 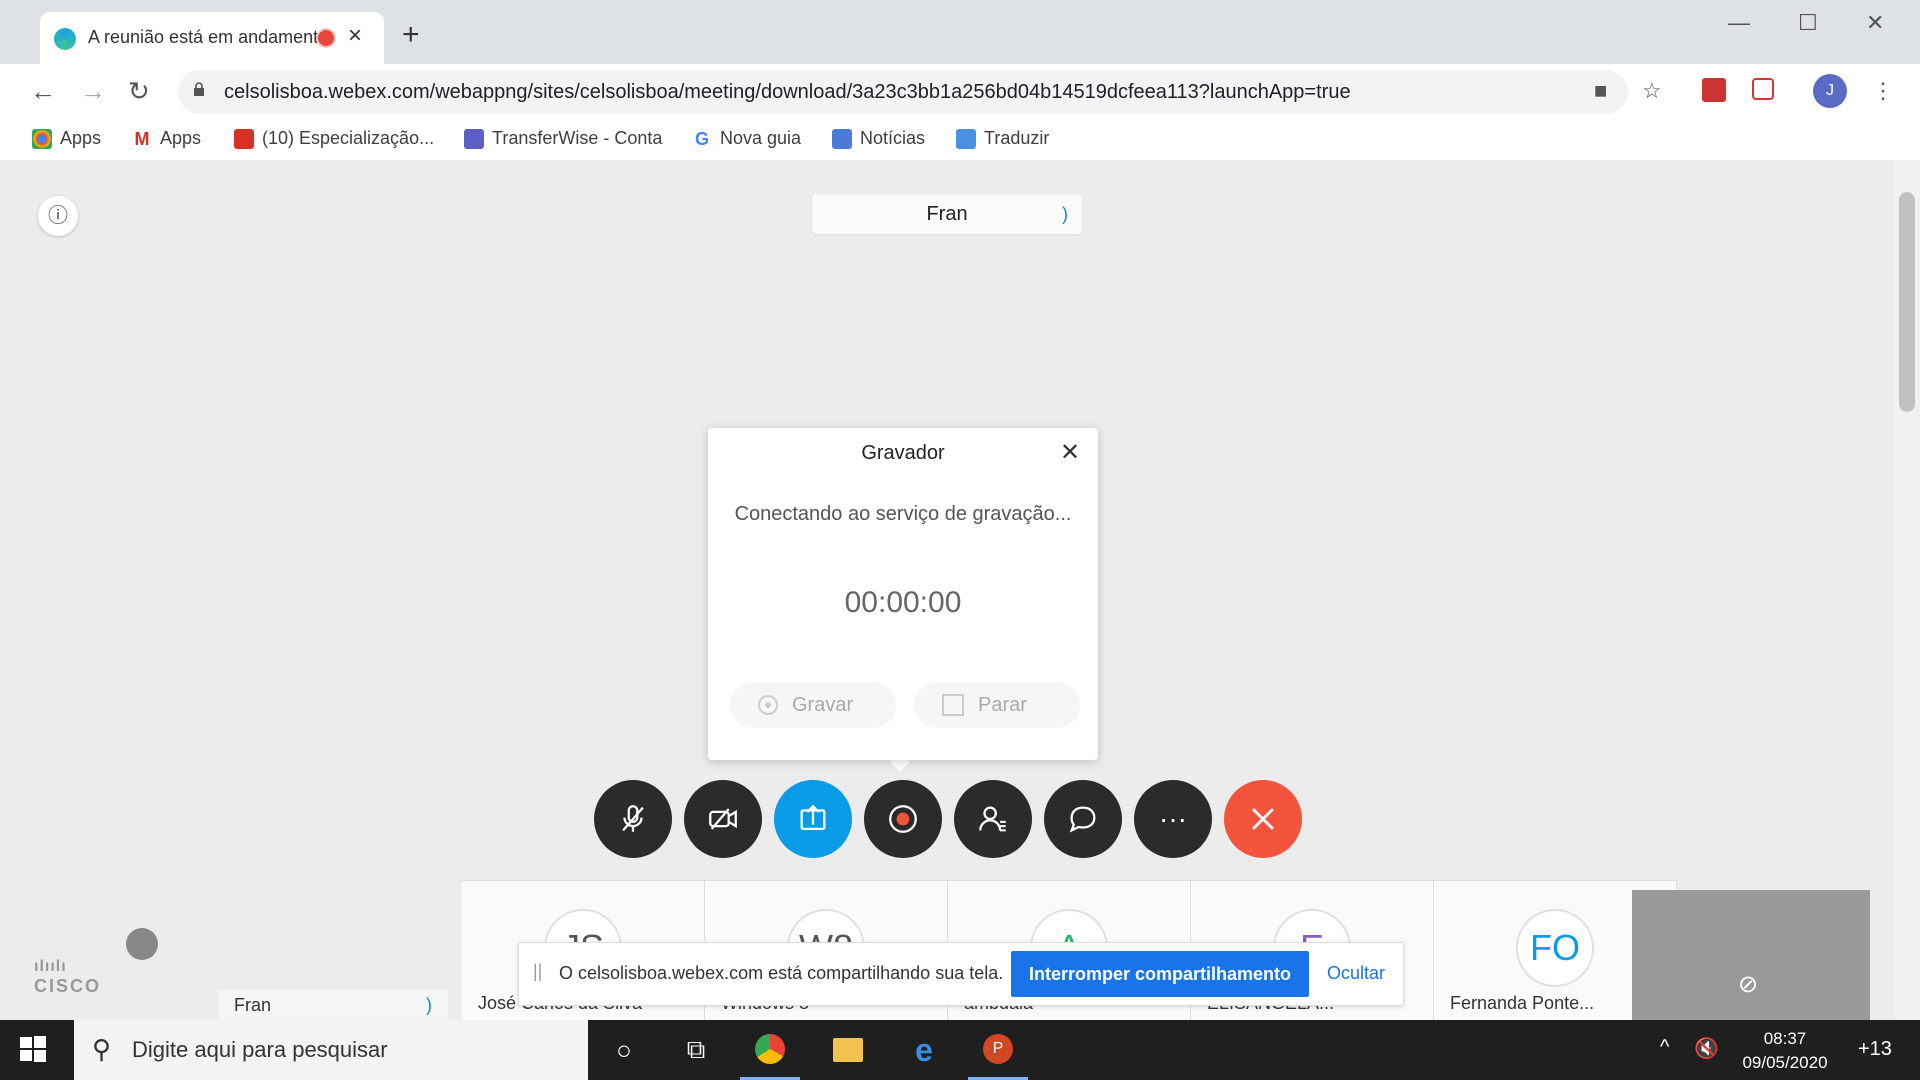 I want to click on tab-close-icon: ×, so click(x=355, y=36).